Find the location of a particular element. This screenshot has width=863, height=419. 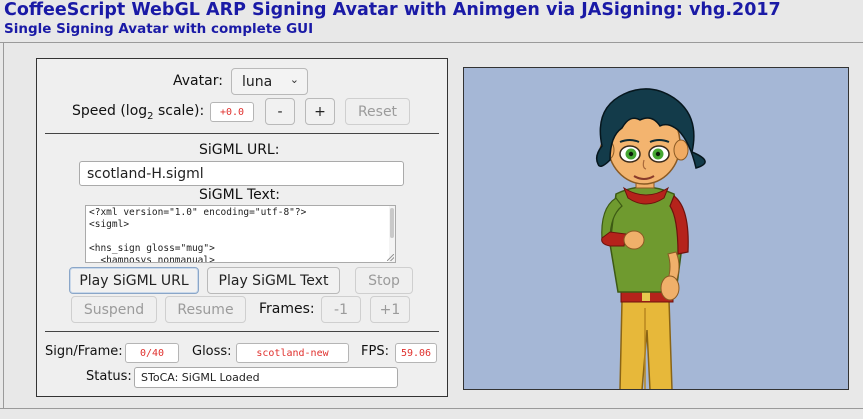

sigml-url-label: SiGML URL: is located at coordinates (239, 150).